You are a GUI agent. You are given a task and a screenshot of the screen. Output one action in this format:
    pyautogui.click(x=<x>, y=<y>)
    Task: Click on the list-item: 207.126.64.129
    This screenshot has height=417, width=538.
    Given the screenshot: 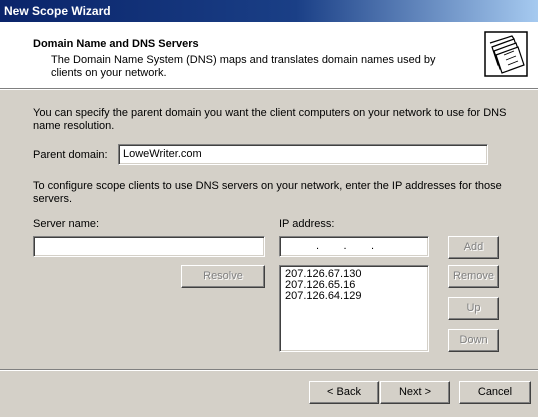 What is the action you would take?
    pyautogui.click(x=323, y=296)
    